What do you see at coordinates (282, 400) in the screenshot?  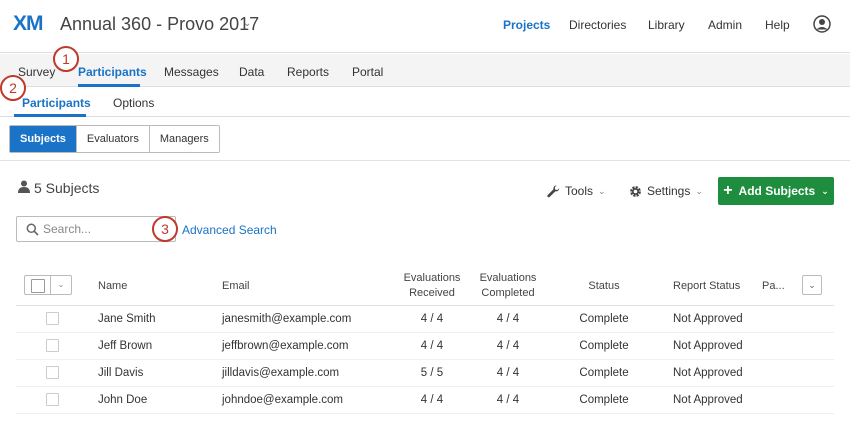 I see `cell-email: johndoe@example.com` at bounding box center [282, 400].